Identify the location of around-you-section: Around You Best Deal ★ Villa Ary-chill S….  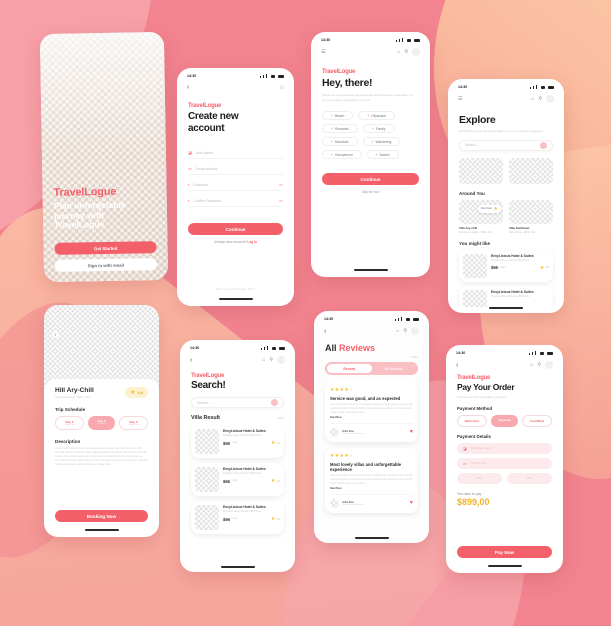
(506, 212).